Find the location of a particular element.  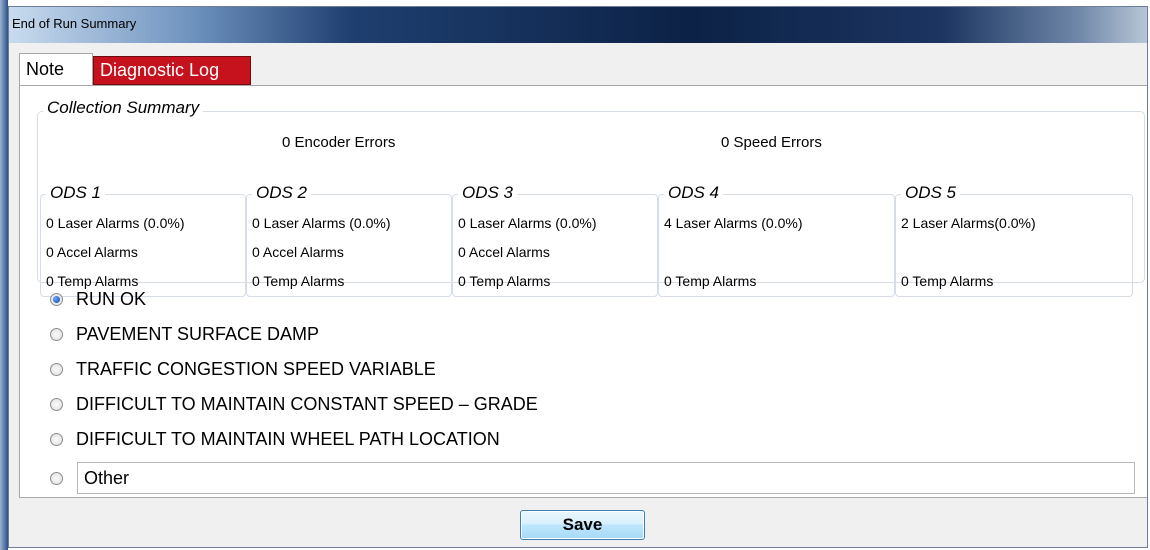

ods-3-accel-alarms: 0 Accel Alarms is located at coordinates (504, 252).